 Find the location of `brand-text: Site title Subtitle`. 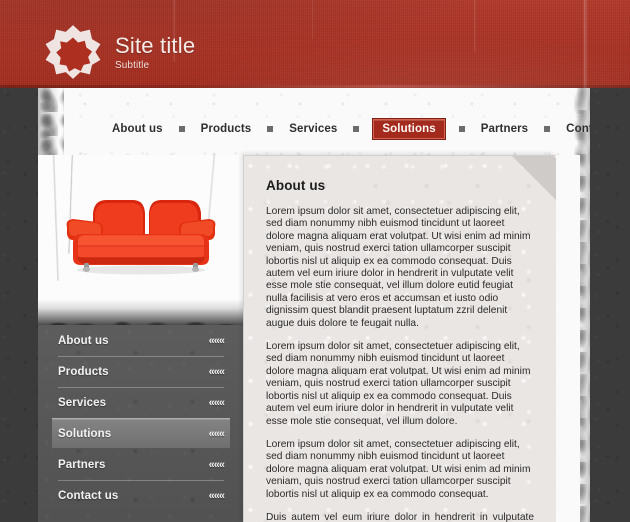

brand-text: Site title Subtitle is located at coordinates (155, 52).